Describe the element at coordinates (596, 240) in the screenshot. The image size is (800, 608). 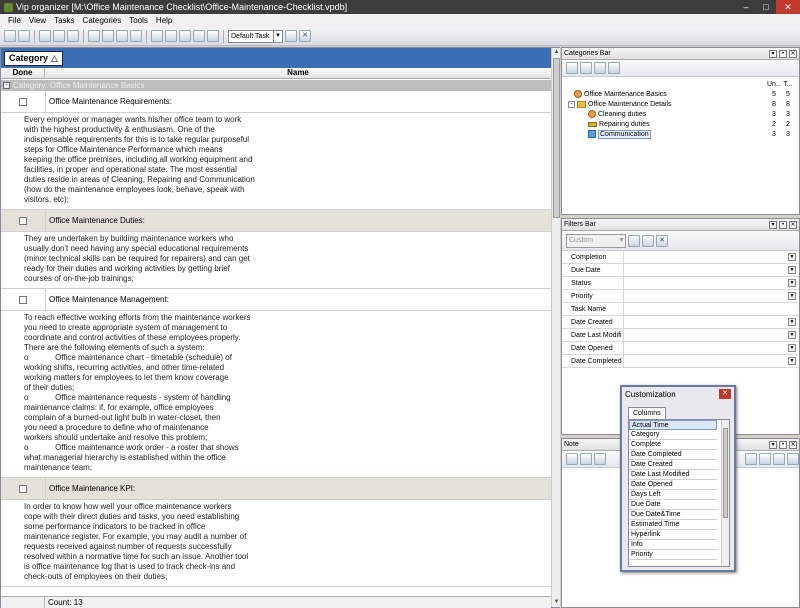
I see `filter-preset-select: Custom ▼` at that location.